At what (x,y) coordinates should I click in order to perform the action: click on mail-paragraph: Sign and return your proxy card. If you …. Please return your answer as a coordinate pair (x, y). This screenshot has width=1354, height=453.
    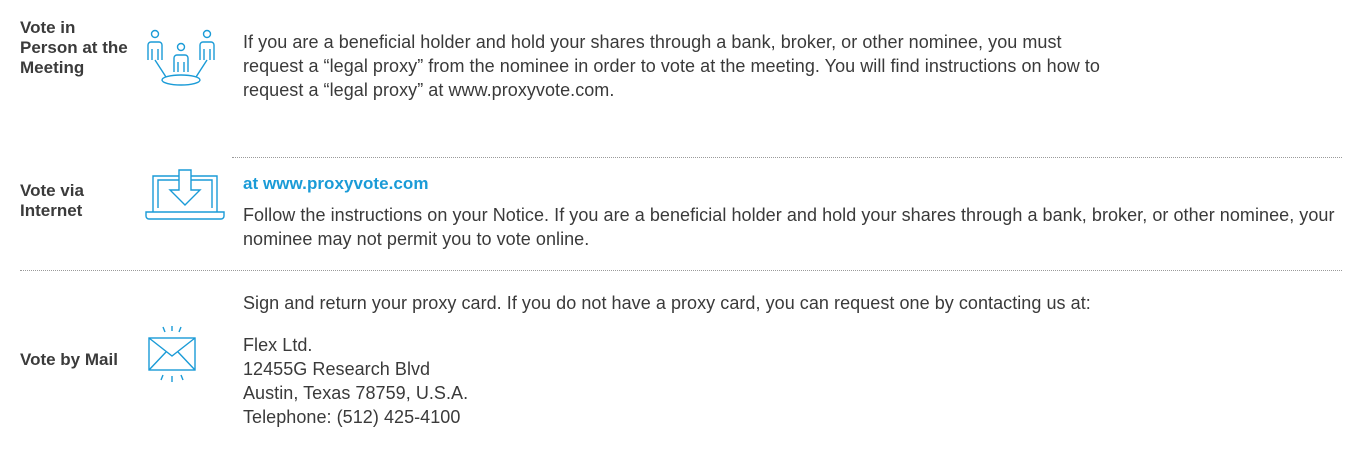
    Looking at the image, I should click on (667, 303).